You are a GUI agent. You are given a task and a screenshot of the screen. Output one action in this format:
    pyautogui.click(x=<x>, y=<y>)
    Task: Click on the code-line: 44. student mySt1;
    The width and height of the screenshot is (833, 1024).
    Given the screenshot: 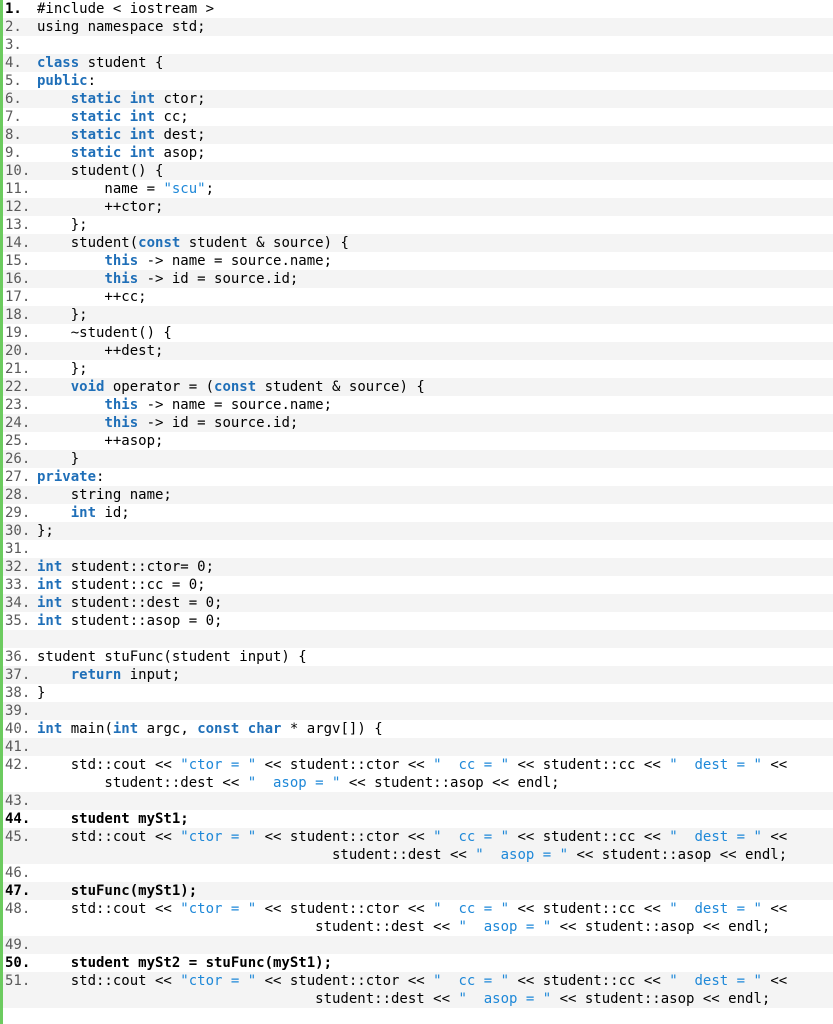 What is the action you would take?
    pyautogui.click(x=418, y=819)
    